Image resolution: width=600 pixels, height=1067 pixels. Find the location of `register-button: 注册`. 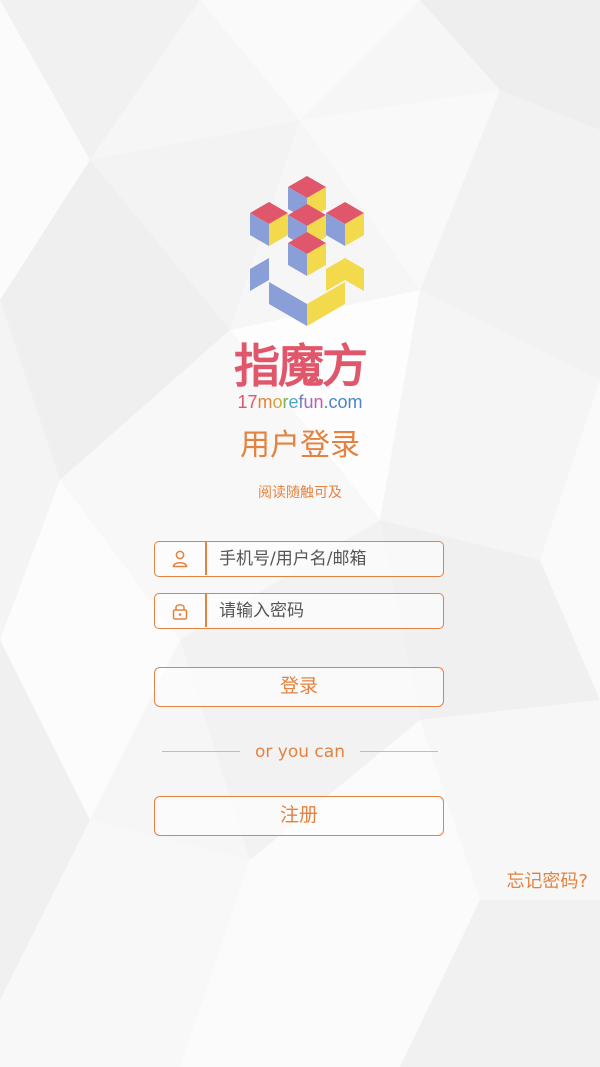

register-button: 注册 is located at coordinates (299, 816).